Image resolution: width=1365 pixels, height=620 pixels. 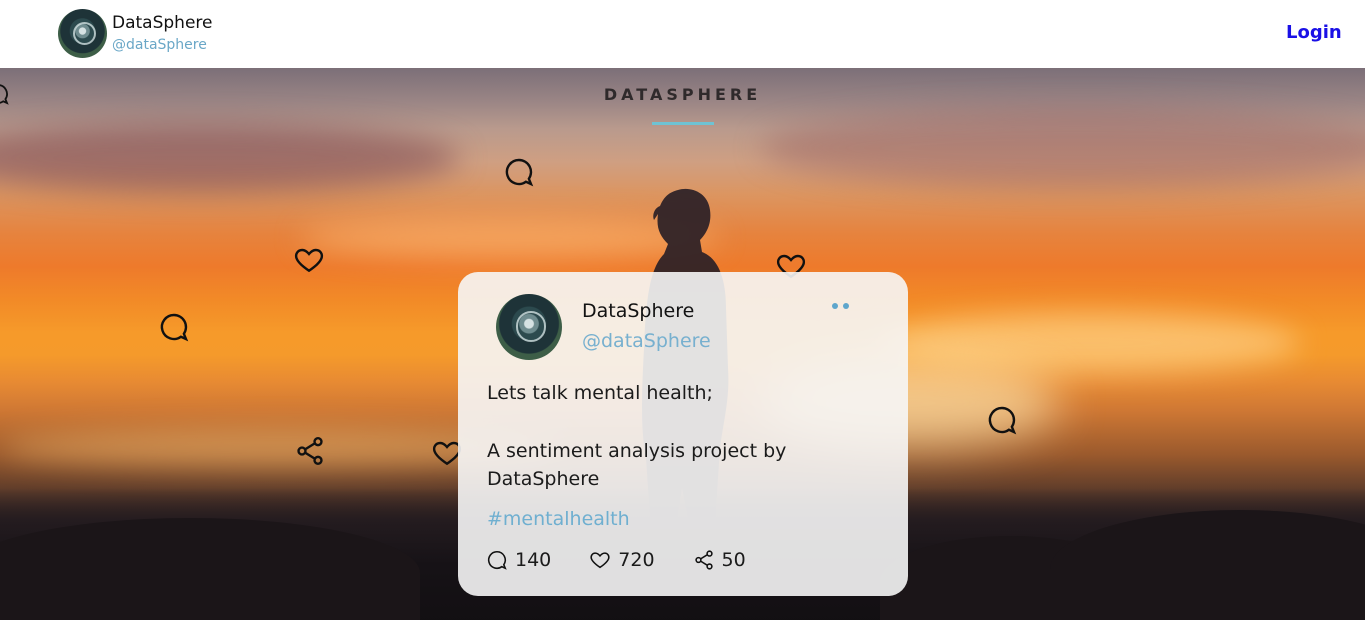 I want to click on brand-name: DataSphere, so click(x=162, y=23).